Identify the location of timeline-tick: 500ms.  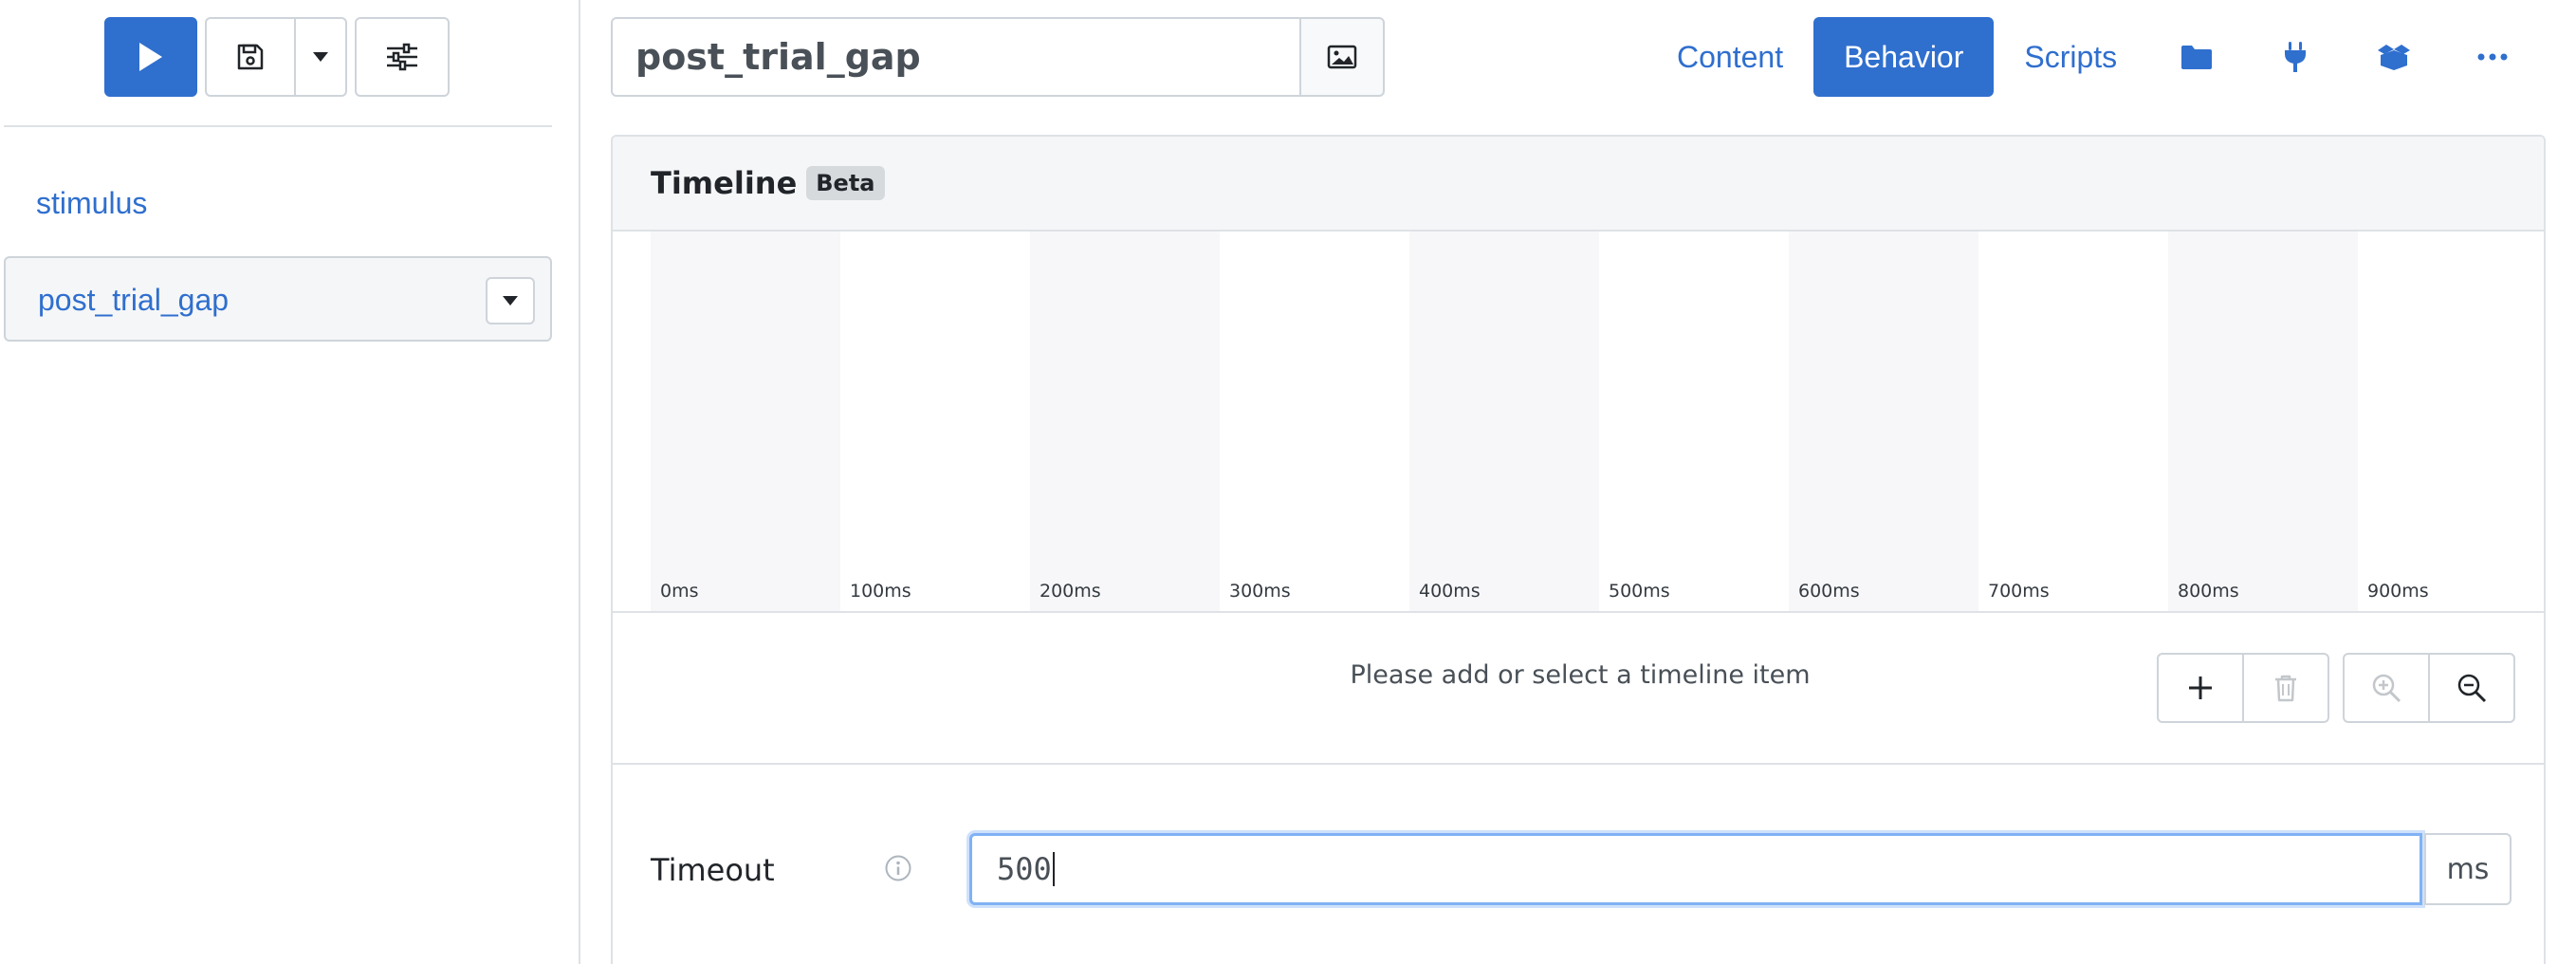
(1694, 421).